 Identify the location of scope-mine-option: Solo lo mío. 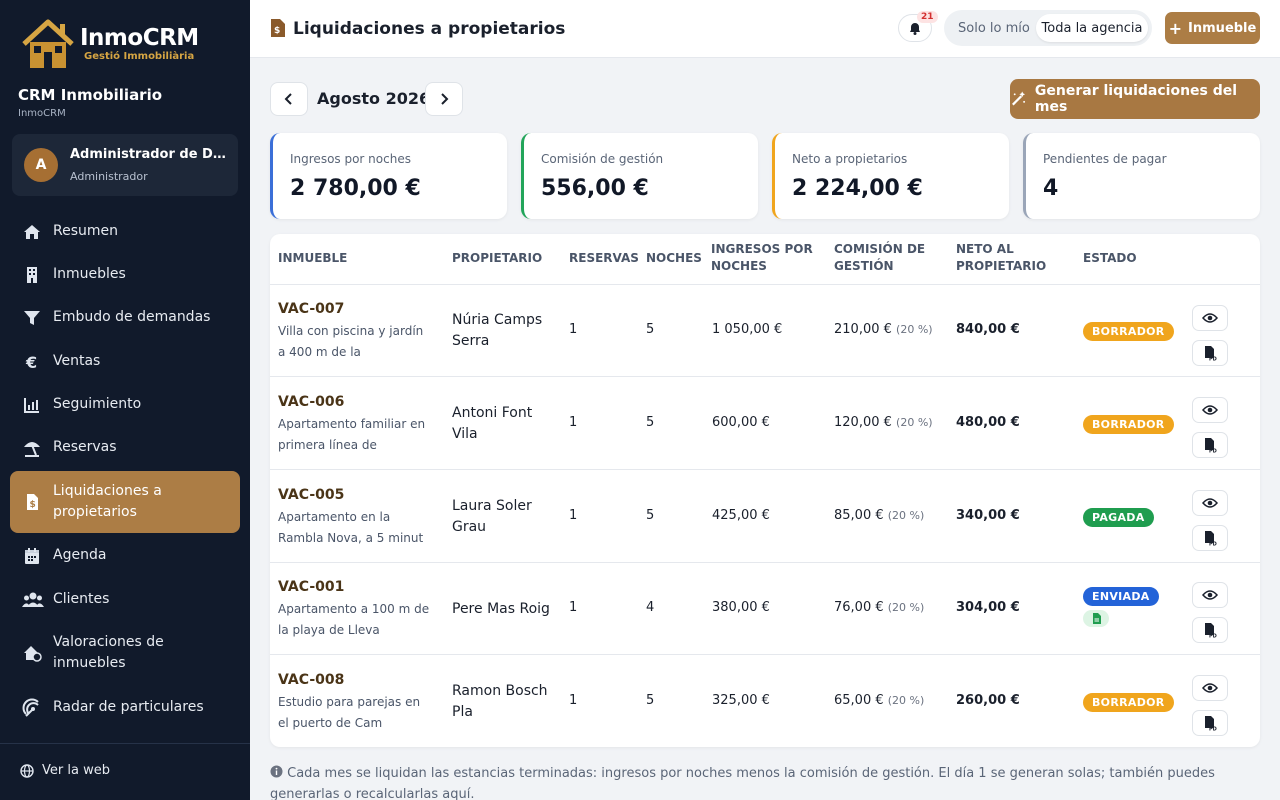
(994, 28).